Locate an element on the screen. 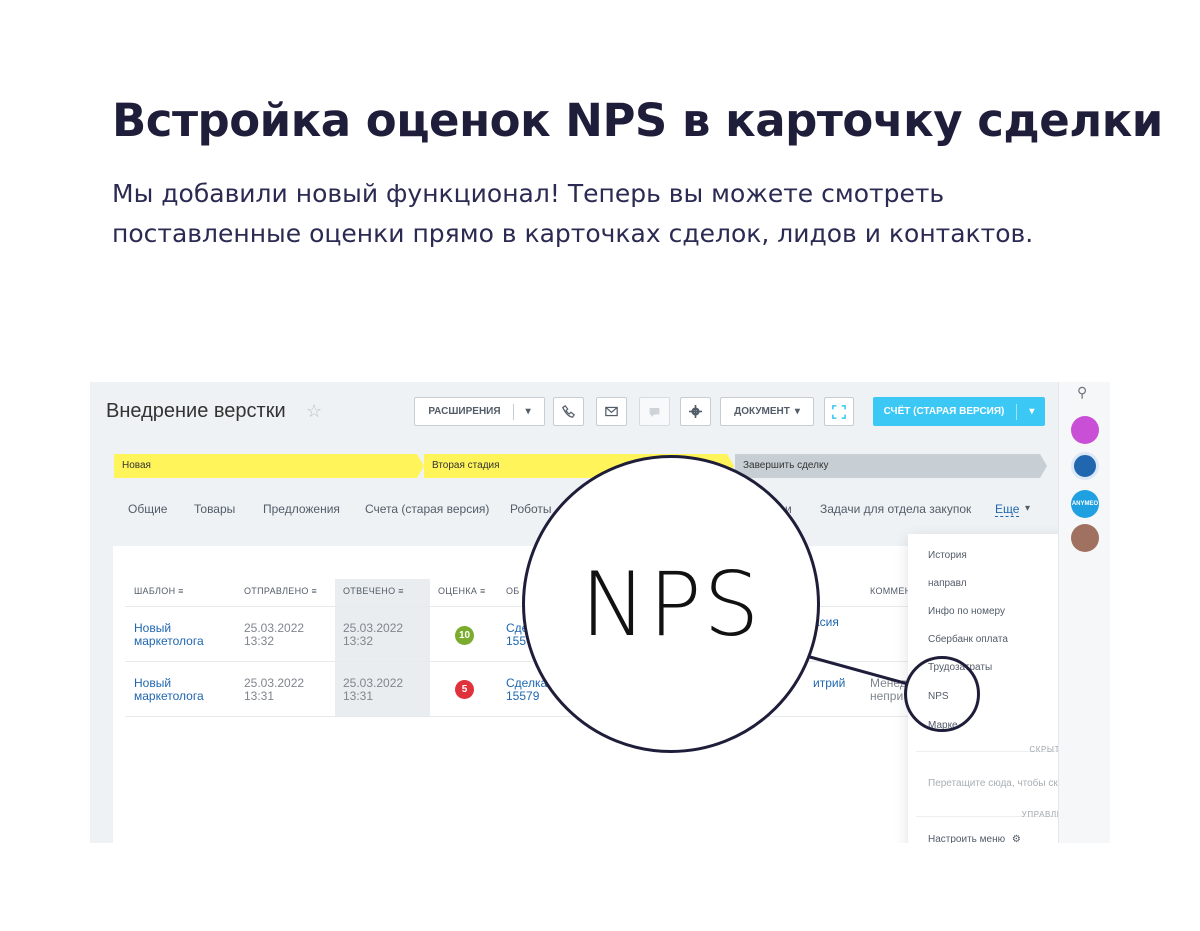 This screenshot has width=1200, height=931. invoice-label: СЧЁТ (СТАРАЯ ВЕРСИЯ) is located at coordinates (944, 411).